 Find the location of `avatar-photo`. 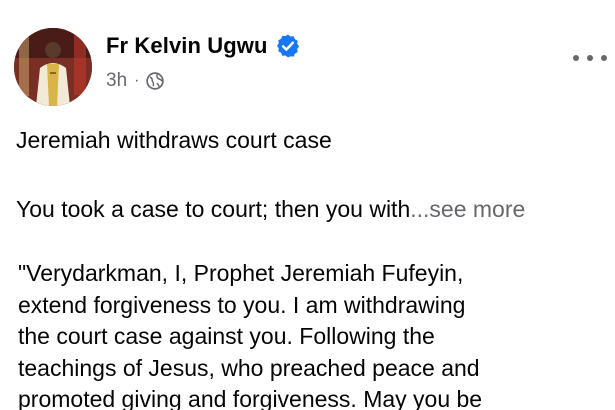

avatar-photo is located at coordinates (53, 67).